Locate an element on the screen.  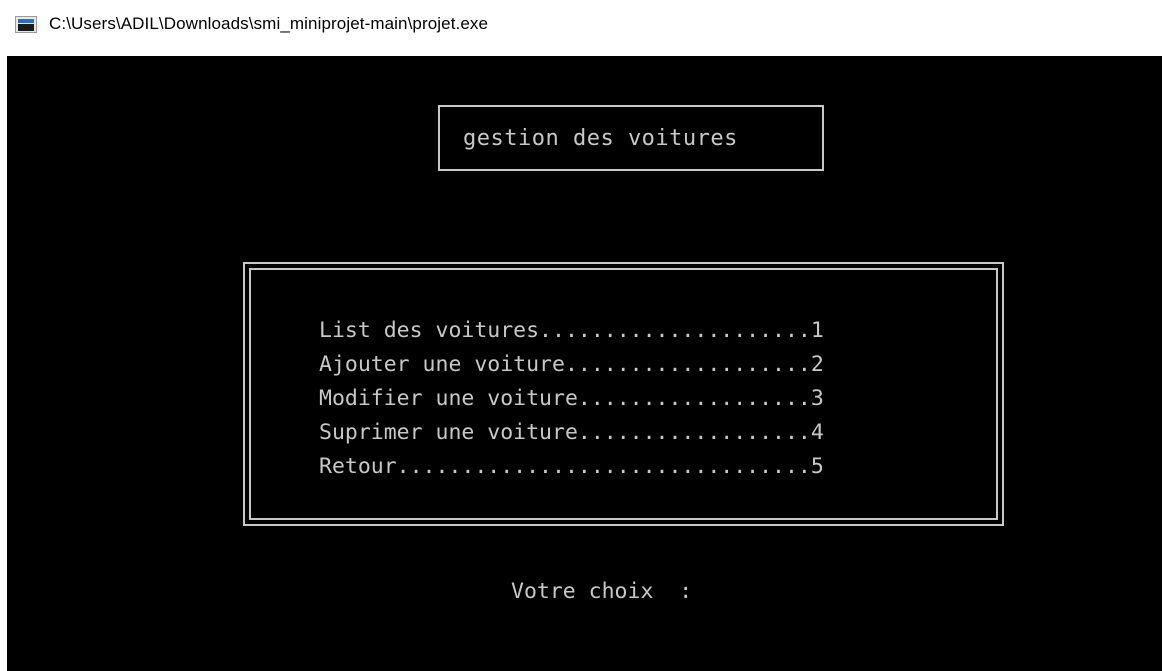
choice-input is located at coordinates (765, 585).